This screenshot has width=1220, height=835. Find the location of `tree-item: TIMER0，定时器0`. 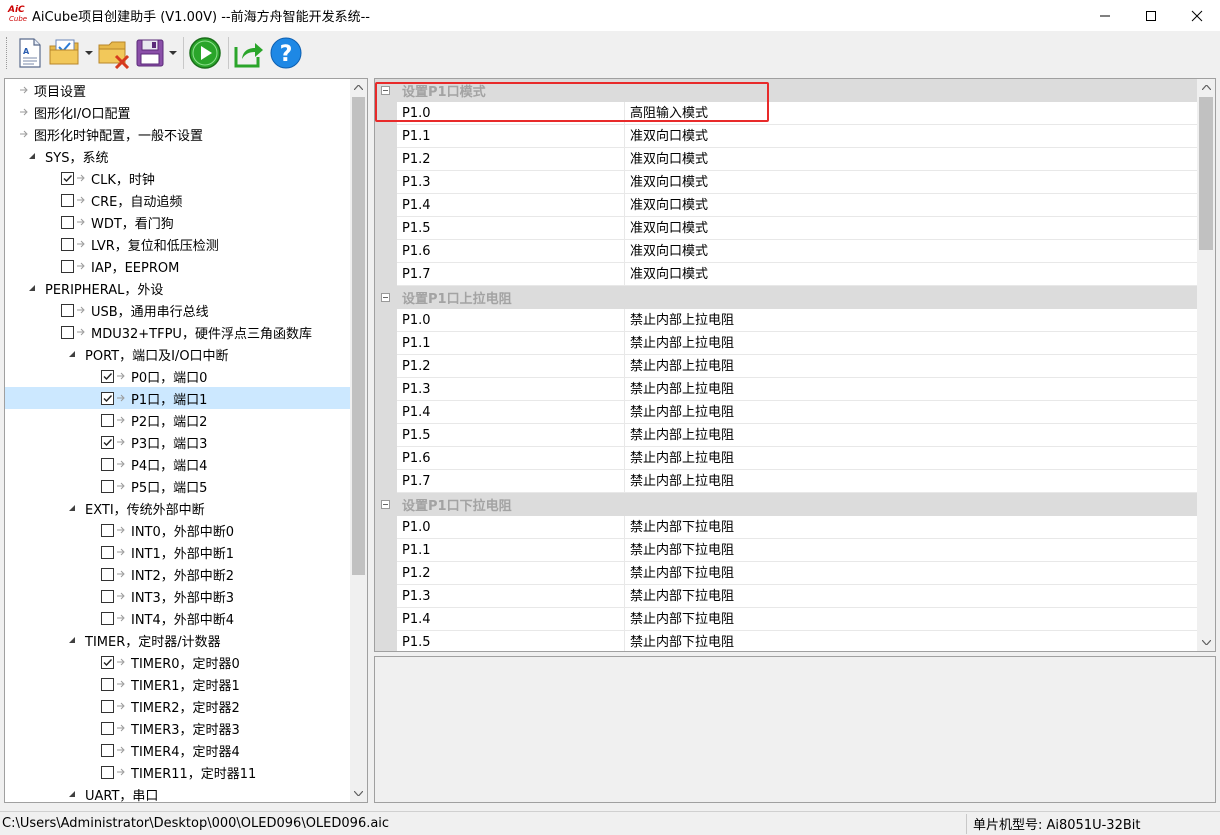

tree-item: TIMER0，定时器0 is located at coordinates (177, 662).